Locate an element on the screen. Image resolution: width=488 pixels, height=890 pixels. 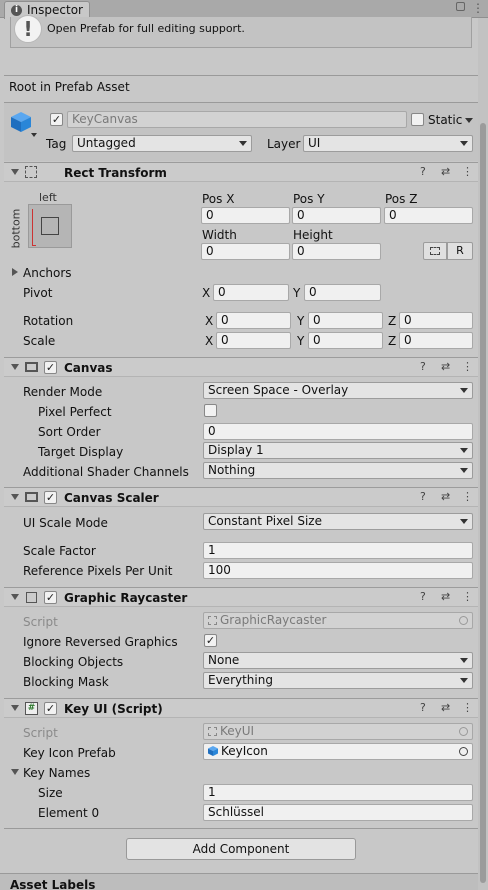
render-mode-dropdown: Screen Space - Overlay is located at coordinates (338, 390).